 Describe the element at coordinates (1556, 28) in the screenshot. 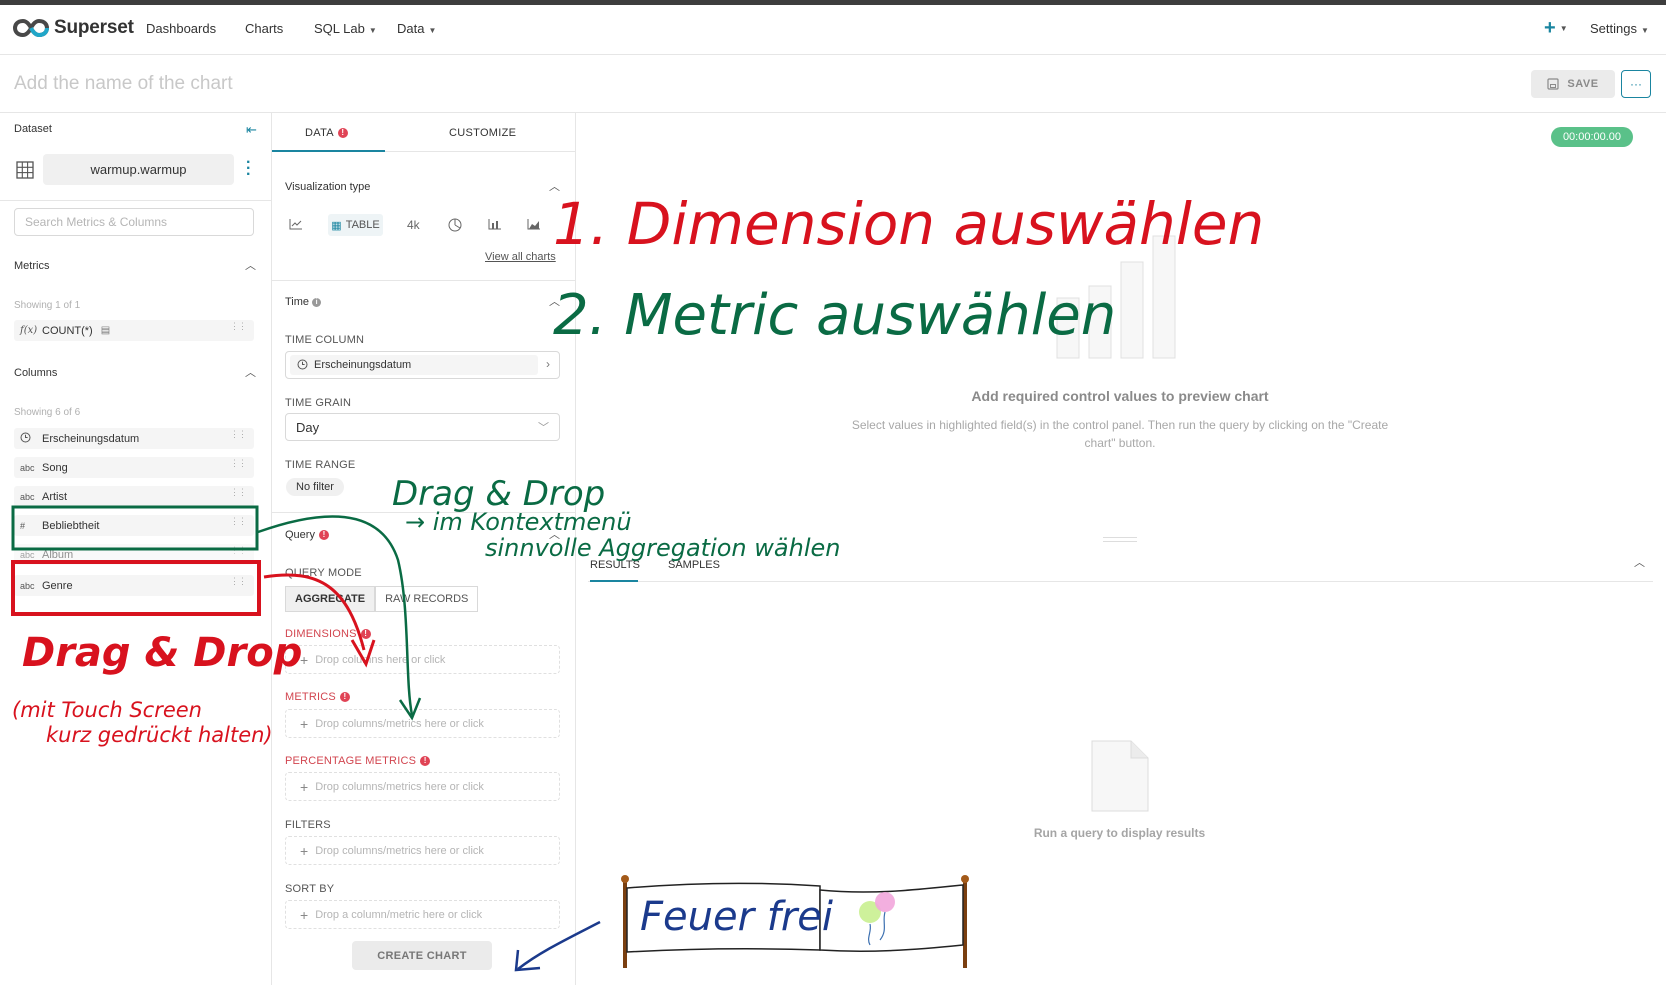

I see `plus-icon: + ▼` at that location.